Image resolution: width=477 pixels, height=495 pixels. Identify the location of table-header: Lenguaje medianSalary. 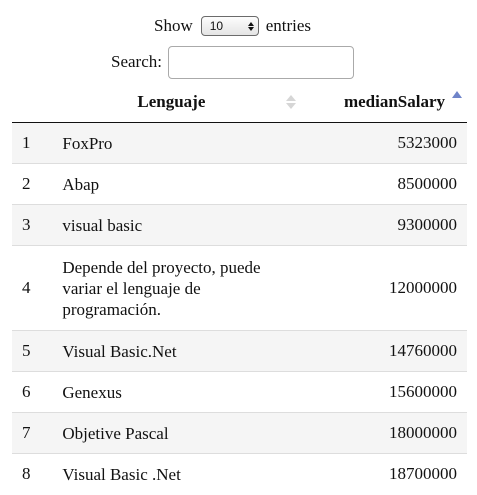
(239, 102).